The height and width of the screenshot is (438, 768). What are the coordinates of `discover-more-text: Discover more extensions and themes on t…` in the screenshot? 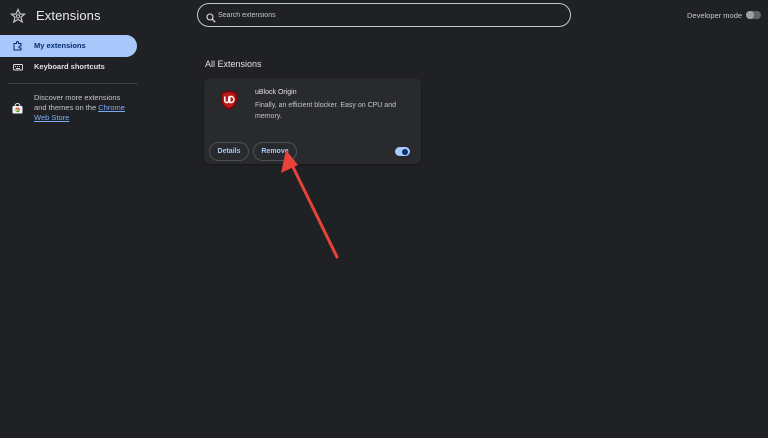 It's located at (79, 107).